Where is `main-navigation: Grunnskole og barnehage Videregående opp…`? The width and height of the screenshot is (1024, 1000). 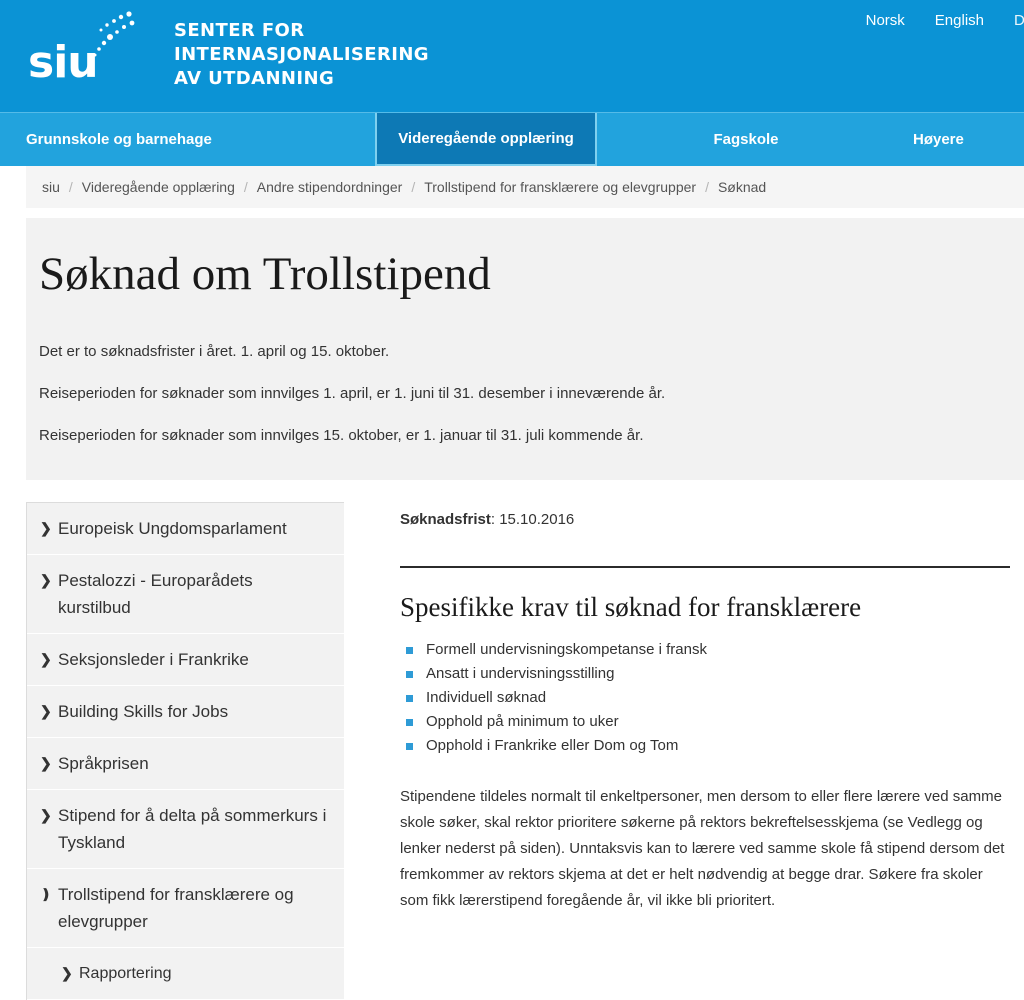 main-navigation: Grunnskole og barnehage Videregående opp… is located at coordinates (512, 139).